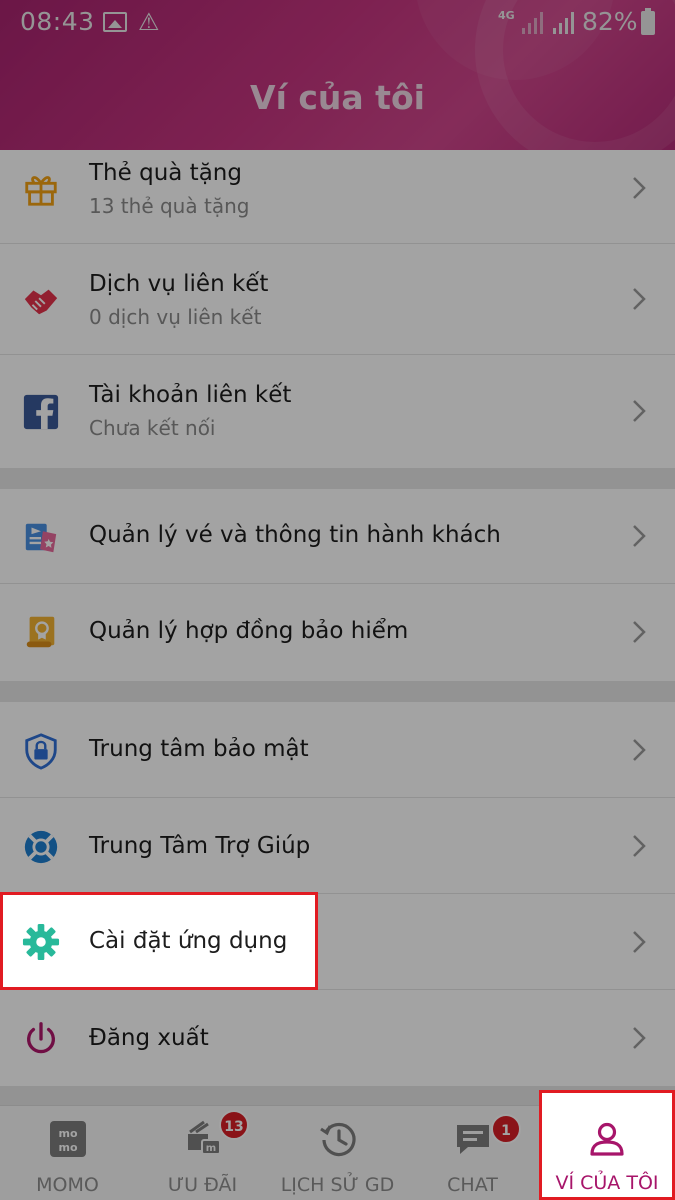 The height and width of the screenshot is (1200, 675). Describe the element at coordinates (57, 21) in the screenshot. I see `status-time: 08:43` at that location.